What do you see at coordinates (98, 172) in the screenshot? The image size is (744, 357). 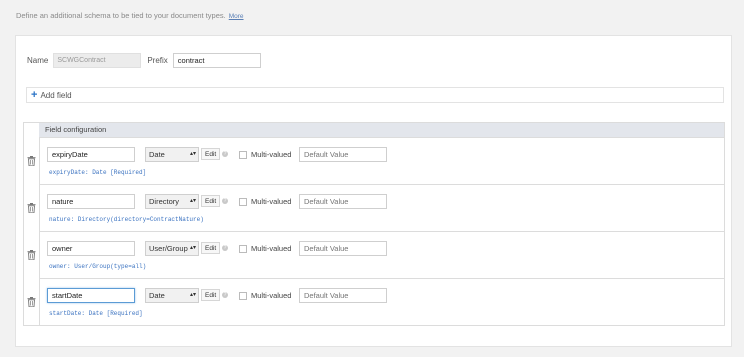 I see `field-summary: expiryDate: Date [Required]` at bounding box center [98, 172].